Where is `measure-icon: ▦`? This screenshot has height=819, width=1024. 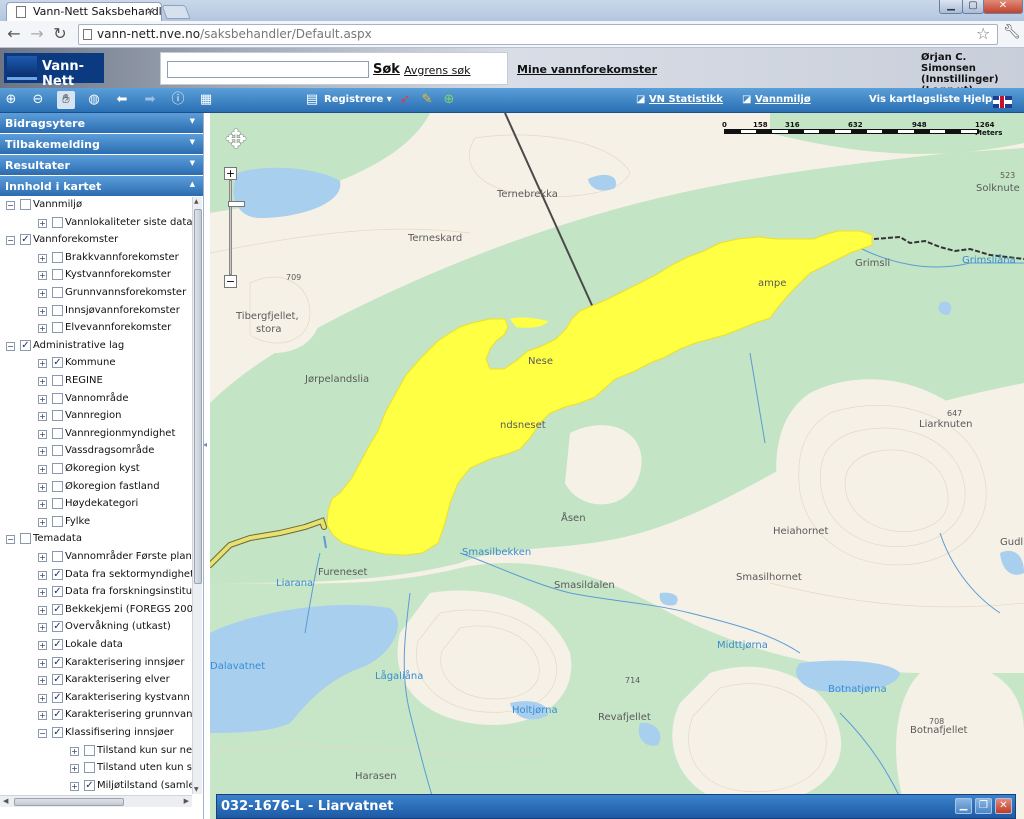 measure-icon: ▦ is located at coordinates (206, 100).